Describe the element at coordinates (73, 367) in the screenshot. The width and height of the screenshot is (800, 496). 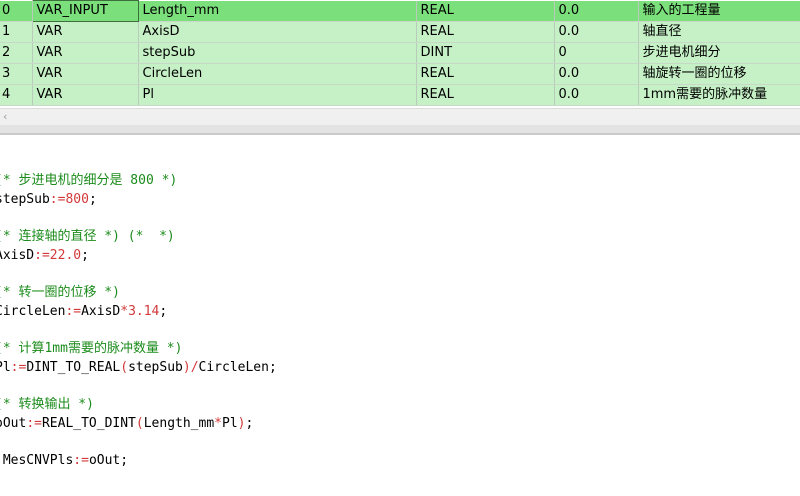
I see `function-name: DINT_TO_REAL` at that location.